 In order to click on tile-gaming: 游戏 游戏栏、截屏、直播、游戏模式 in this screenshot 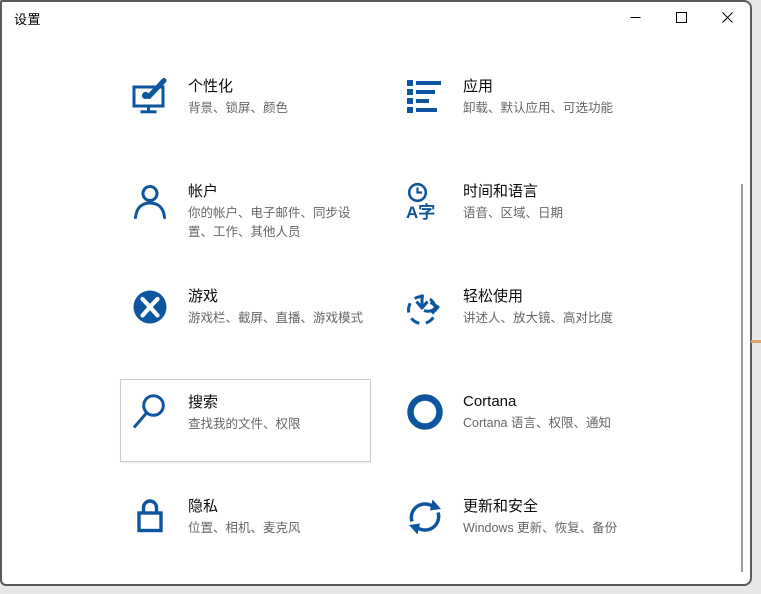, I will do `click(245, 315)`.